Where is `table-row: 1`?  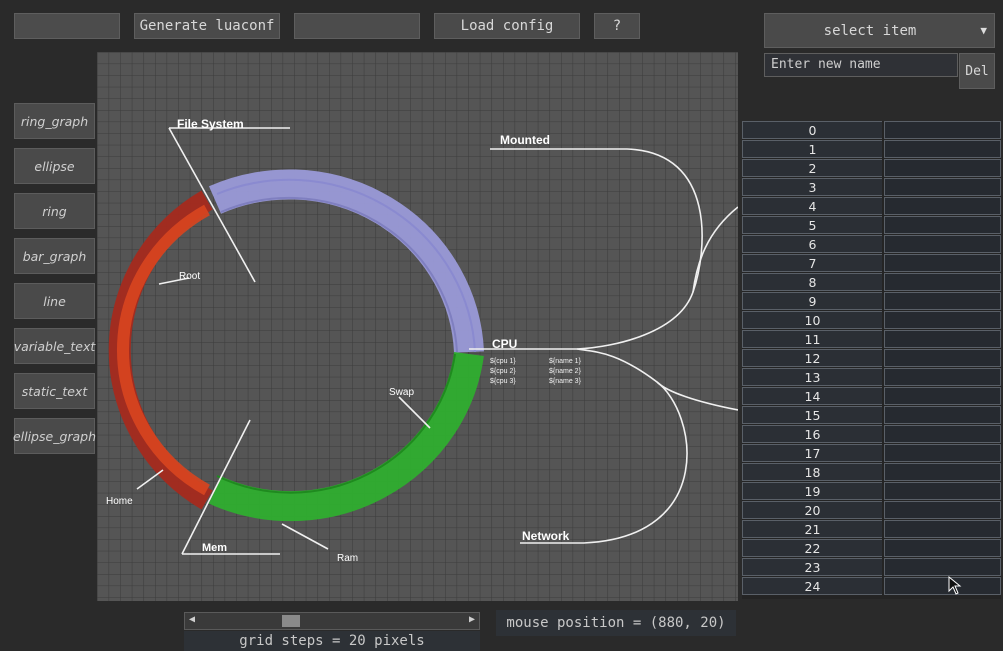
table-row: 1 is located at coordinates (871, 149).